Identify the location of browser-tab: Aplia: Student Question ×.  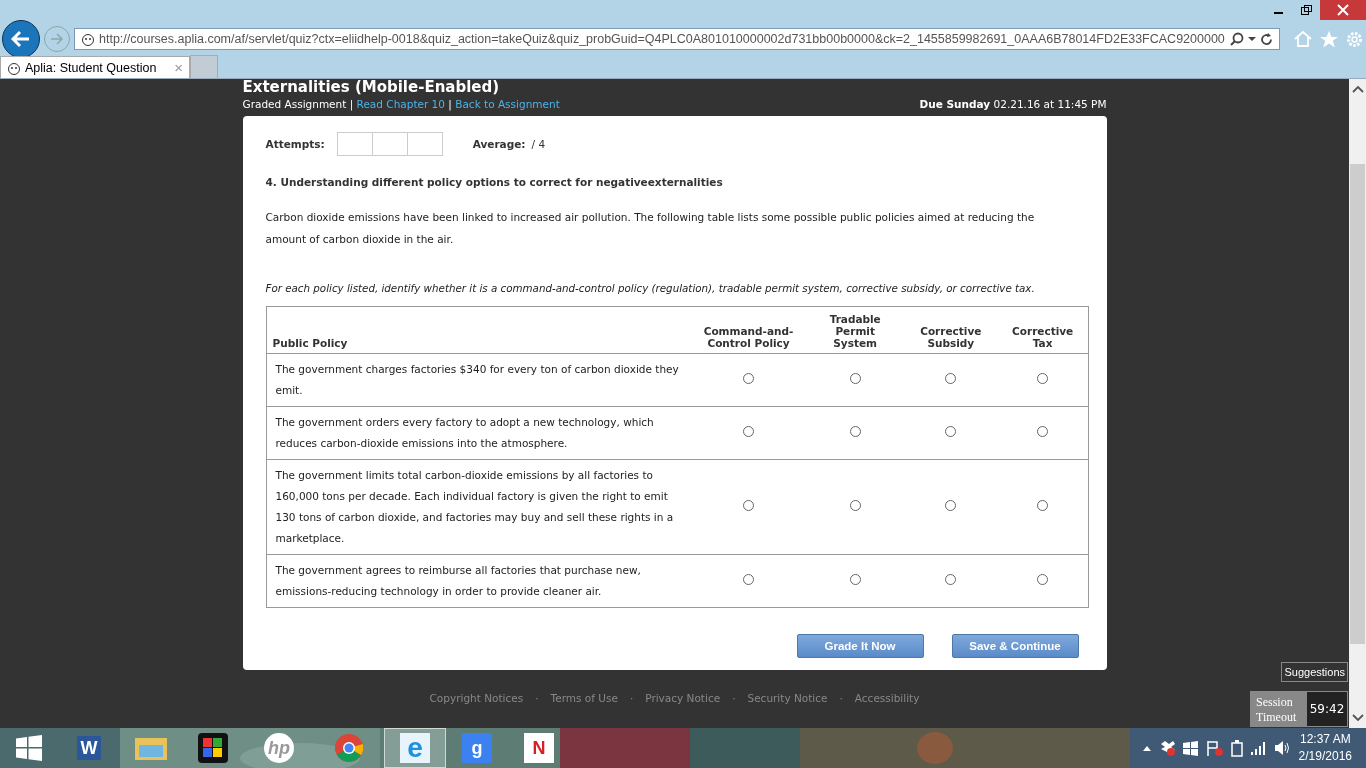
(95, 67).